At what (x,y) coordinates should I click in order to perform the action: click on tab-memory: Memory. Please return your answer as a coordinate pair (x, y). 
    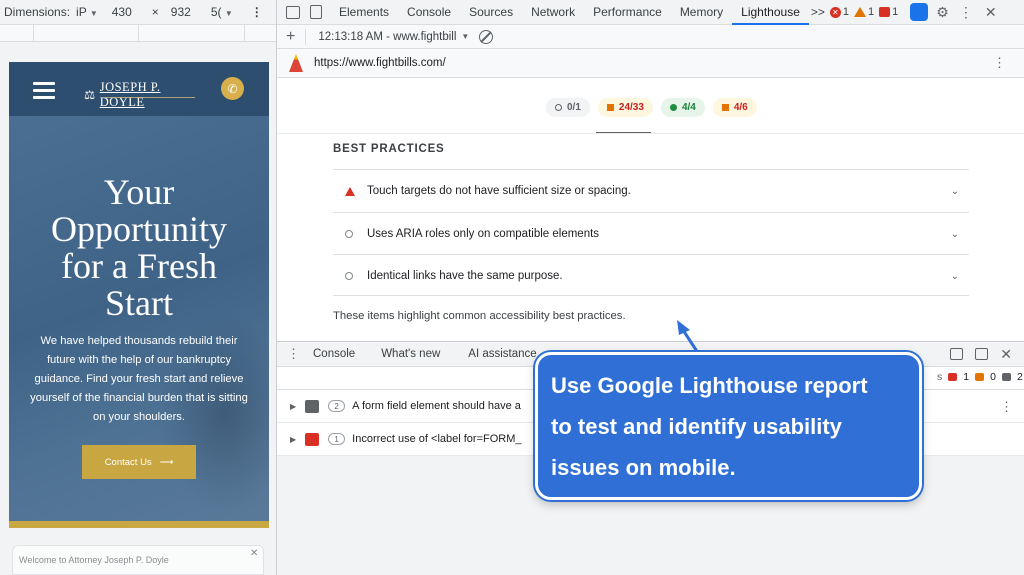
    Looking at the image, I should click on (701, 12).